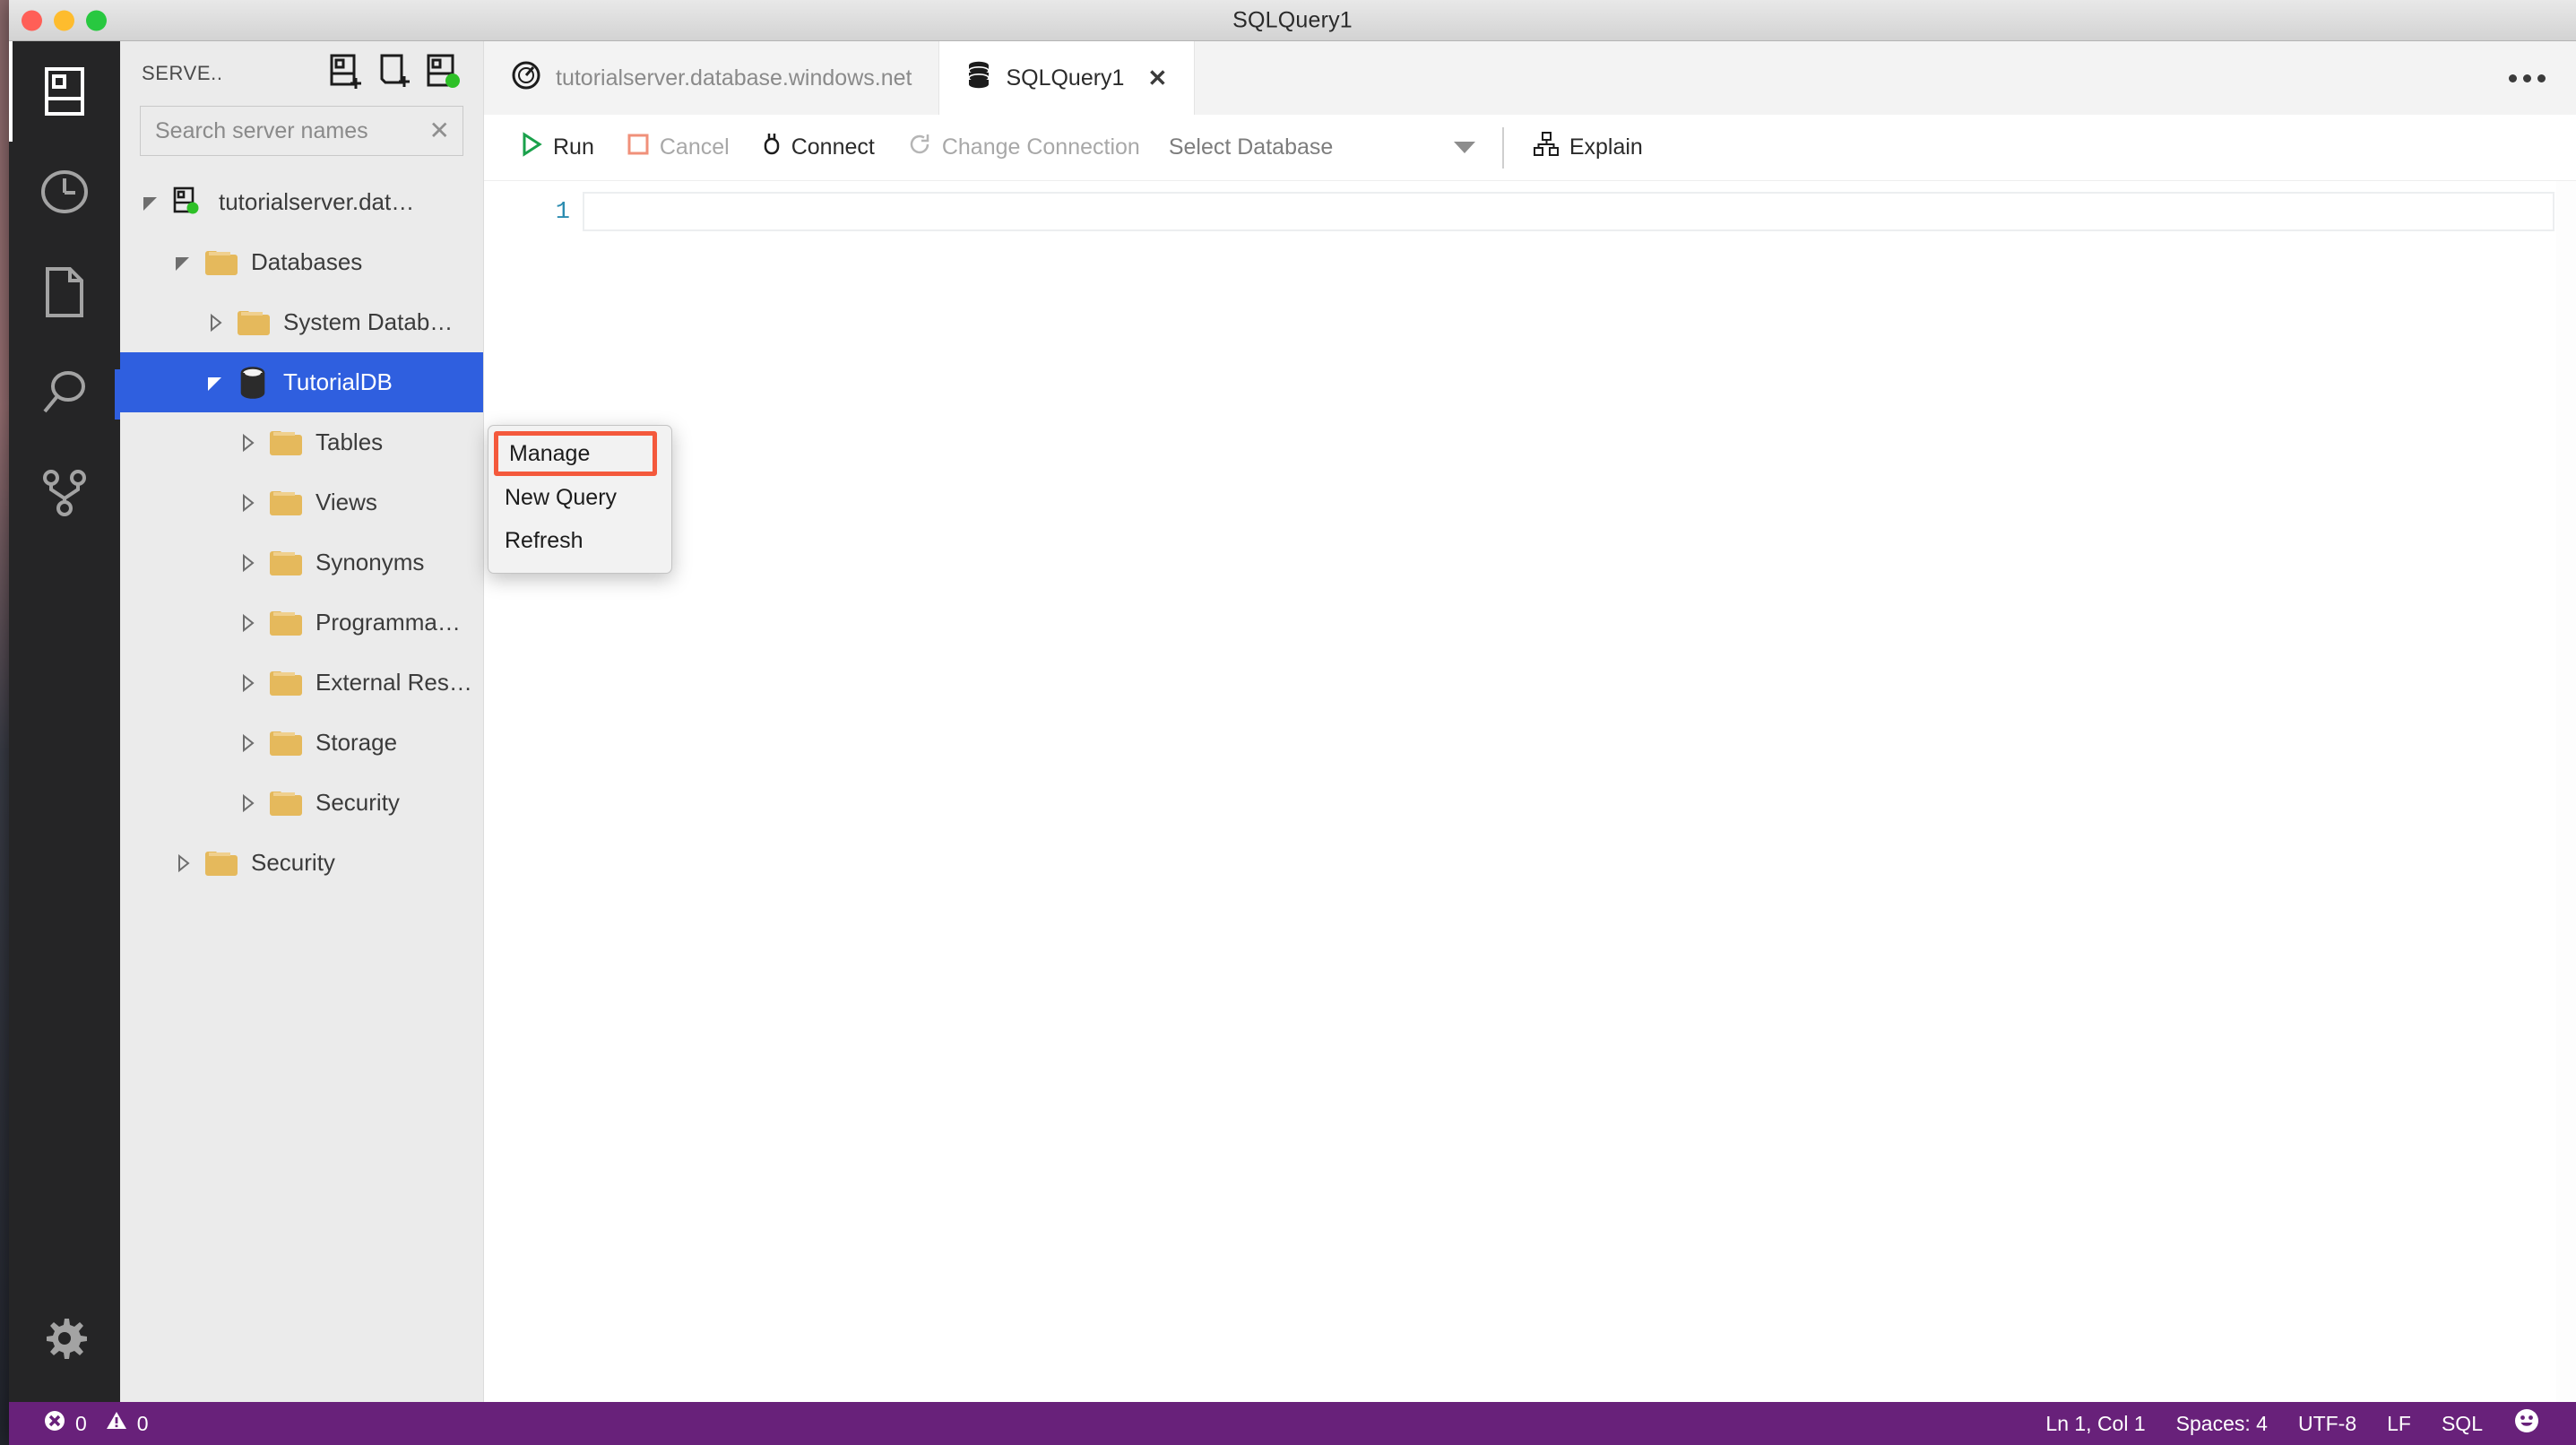 Image resolution: width=2576 pixels, height=1445 pixels. I want to click on tree-item: Synonyms, so click(301, 562).